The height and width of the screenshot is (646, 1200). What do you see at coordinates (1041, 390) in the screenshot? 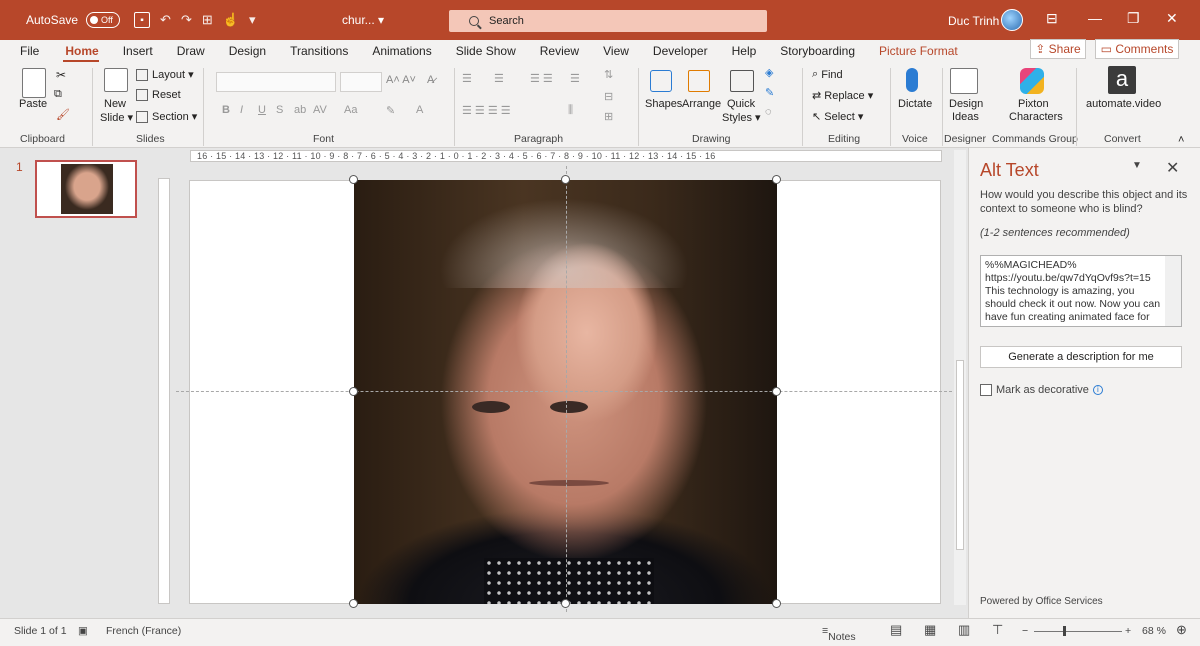
I see `mark-decorative-checkbox: Mark as decorative i` at bounding box center [1041, 390].